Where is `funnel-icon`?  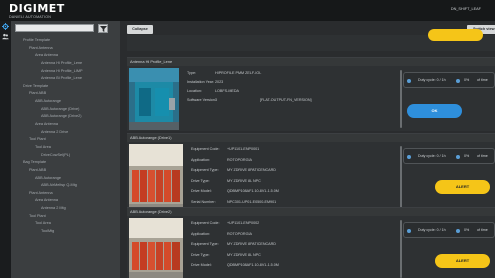
funnel-icon is located at coordinates (103, 29).